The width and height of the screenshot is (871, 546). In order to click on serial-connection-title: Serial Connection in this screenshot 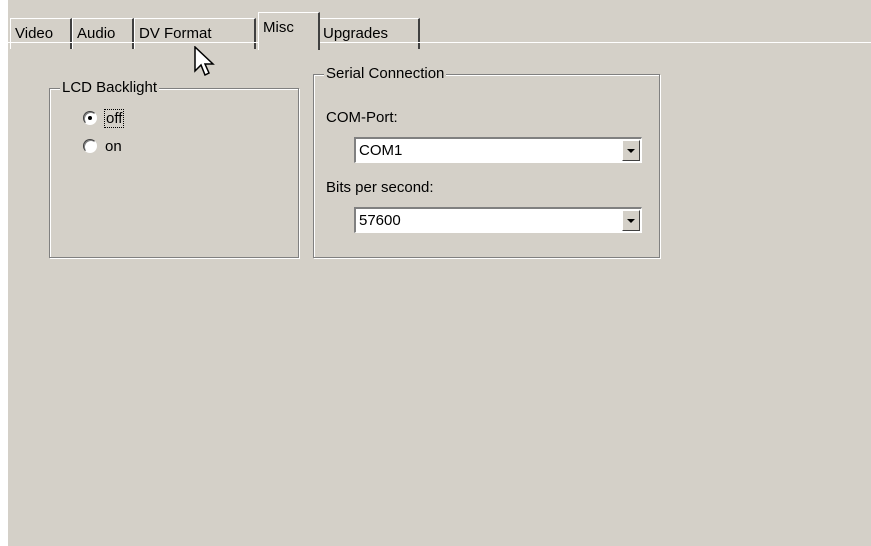, I will do `click(385, 74)`.